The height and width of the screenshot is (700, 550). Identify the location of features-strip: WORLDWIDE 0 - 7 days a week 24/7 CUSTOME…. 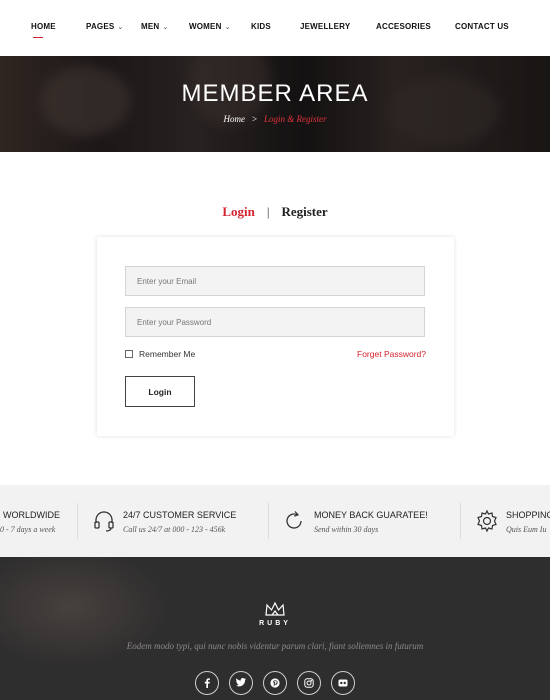
(275, 521).